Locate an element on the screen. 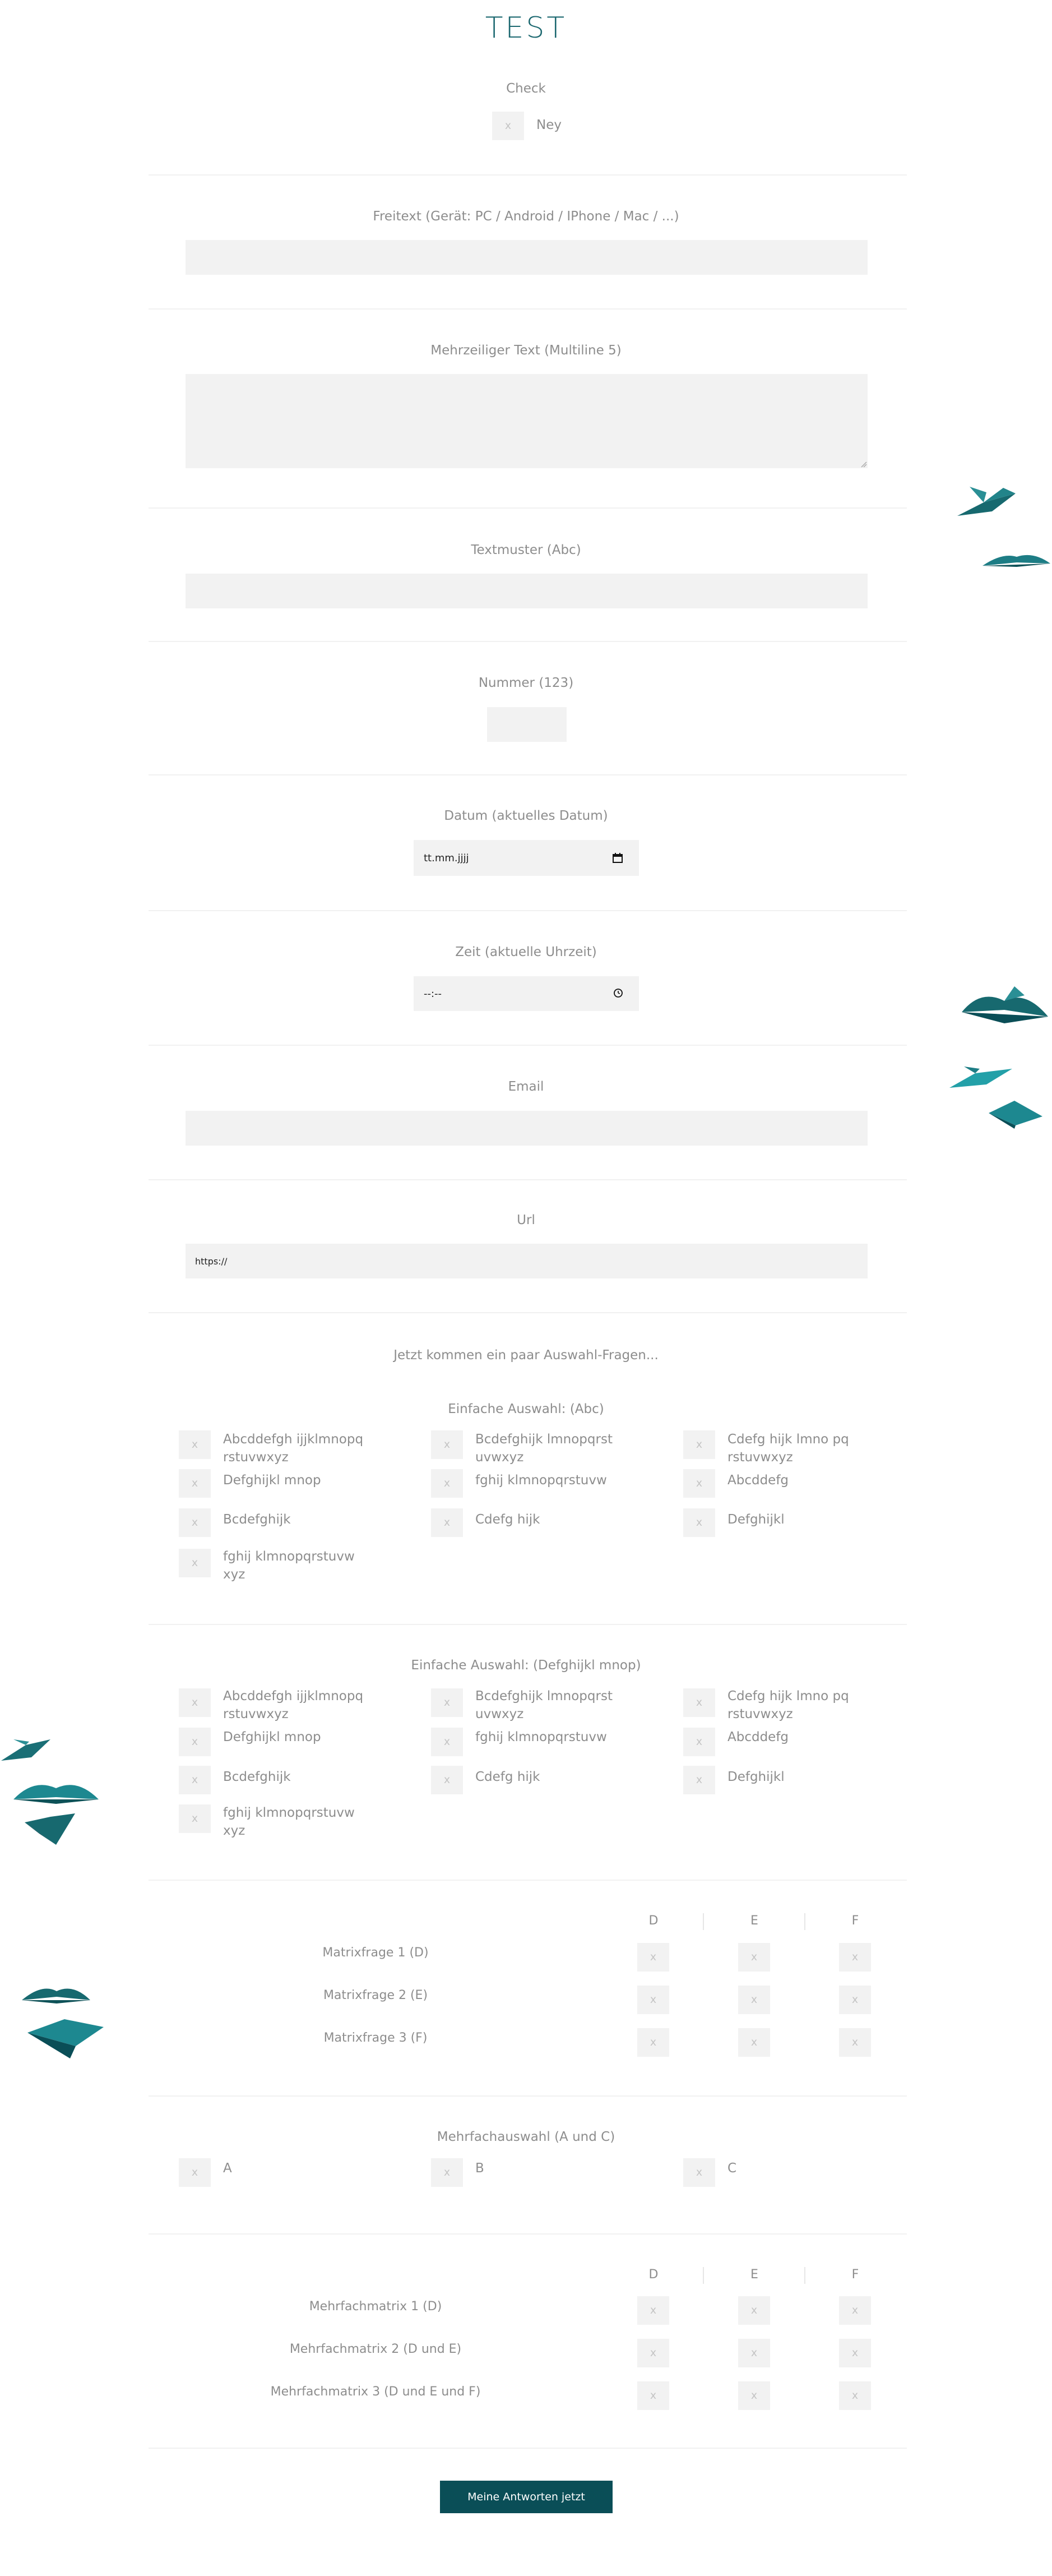 This screenshot has width=1052, height=2576. nummer-label: Nummer (123) is located at coordinates (526, 683).